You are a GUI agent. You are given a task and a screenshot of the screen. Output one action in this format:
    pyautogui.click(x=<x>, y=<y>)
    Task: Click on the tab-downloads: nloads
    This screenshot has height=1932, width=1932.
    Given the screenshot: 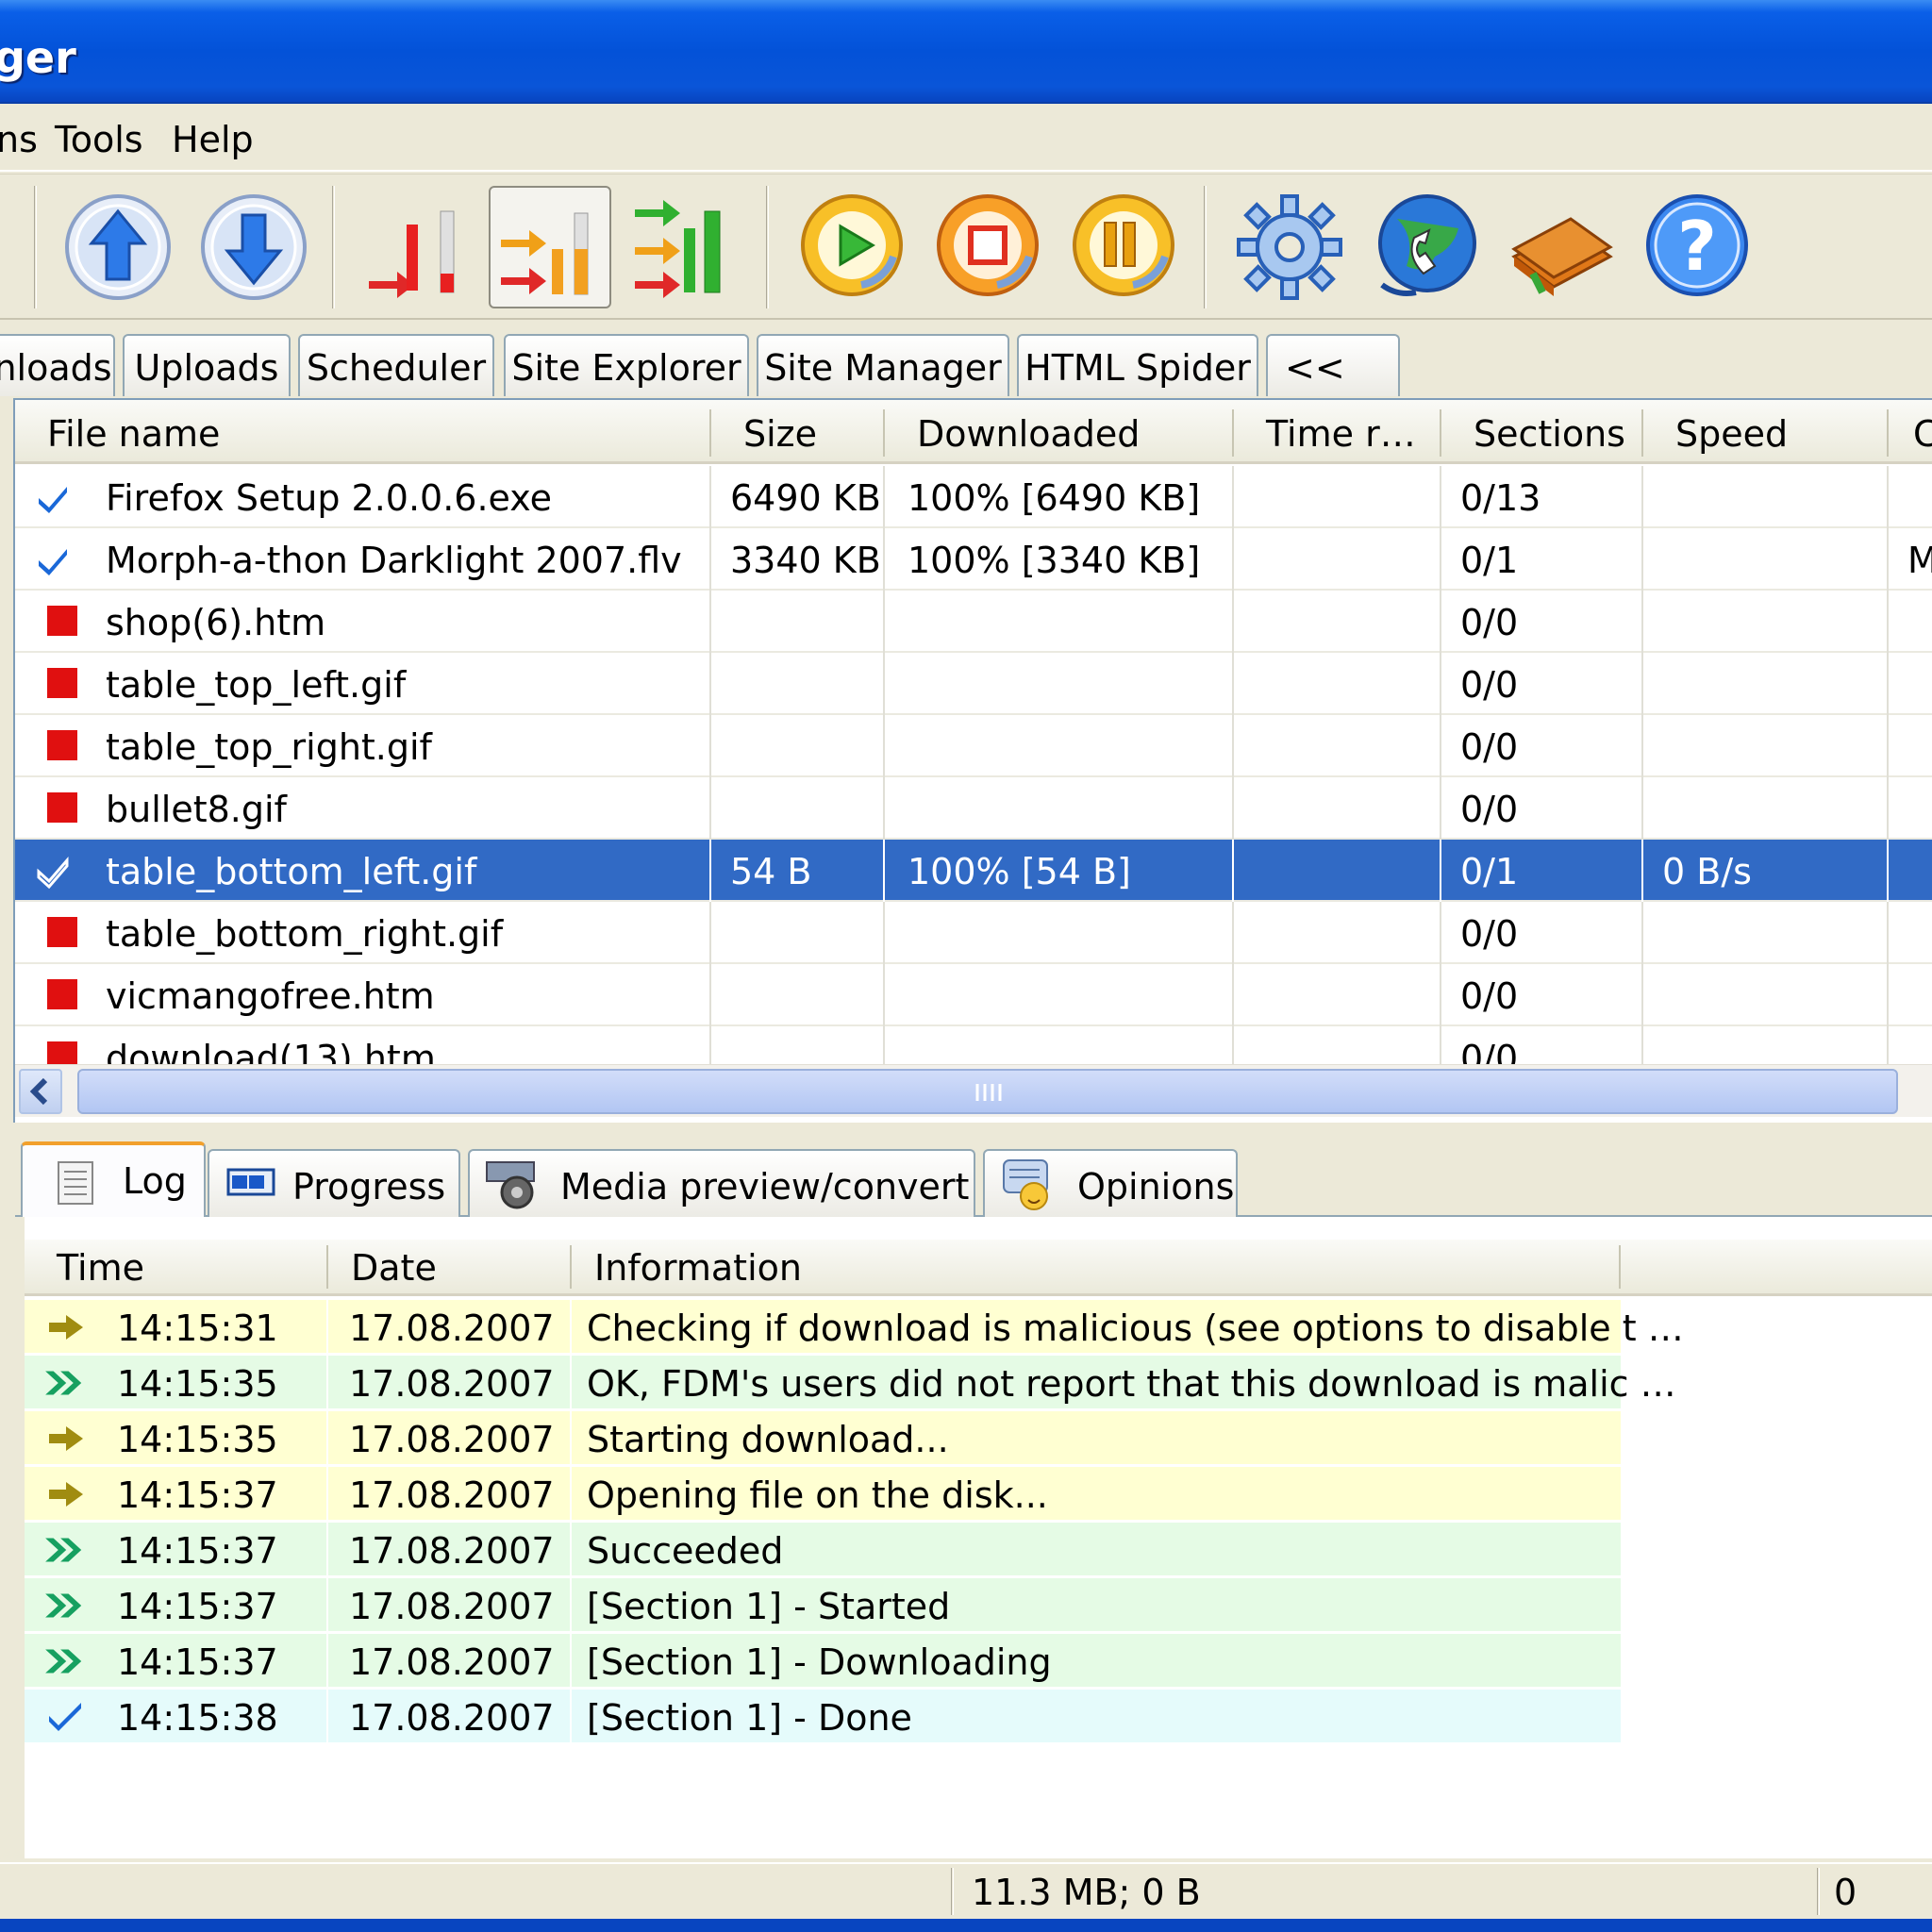 What is the action you would take?
    pyautogui.click(x=57, y=365)
    